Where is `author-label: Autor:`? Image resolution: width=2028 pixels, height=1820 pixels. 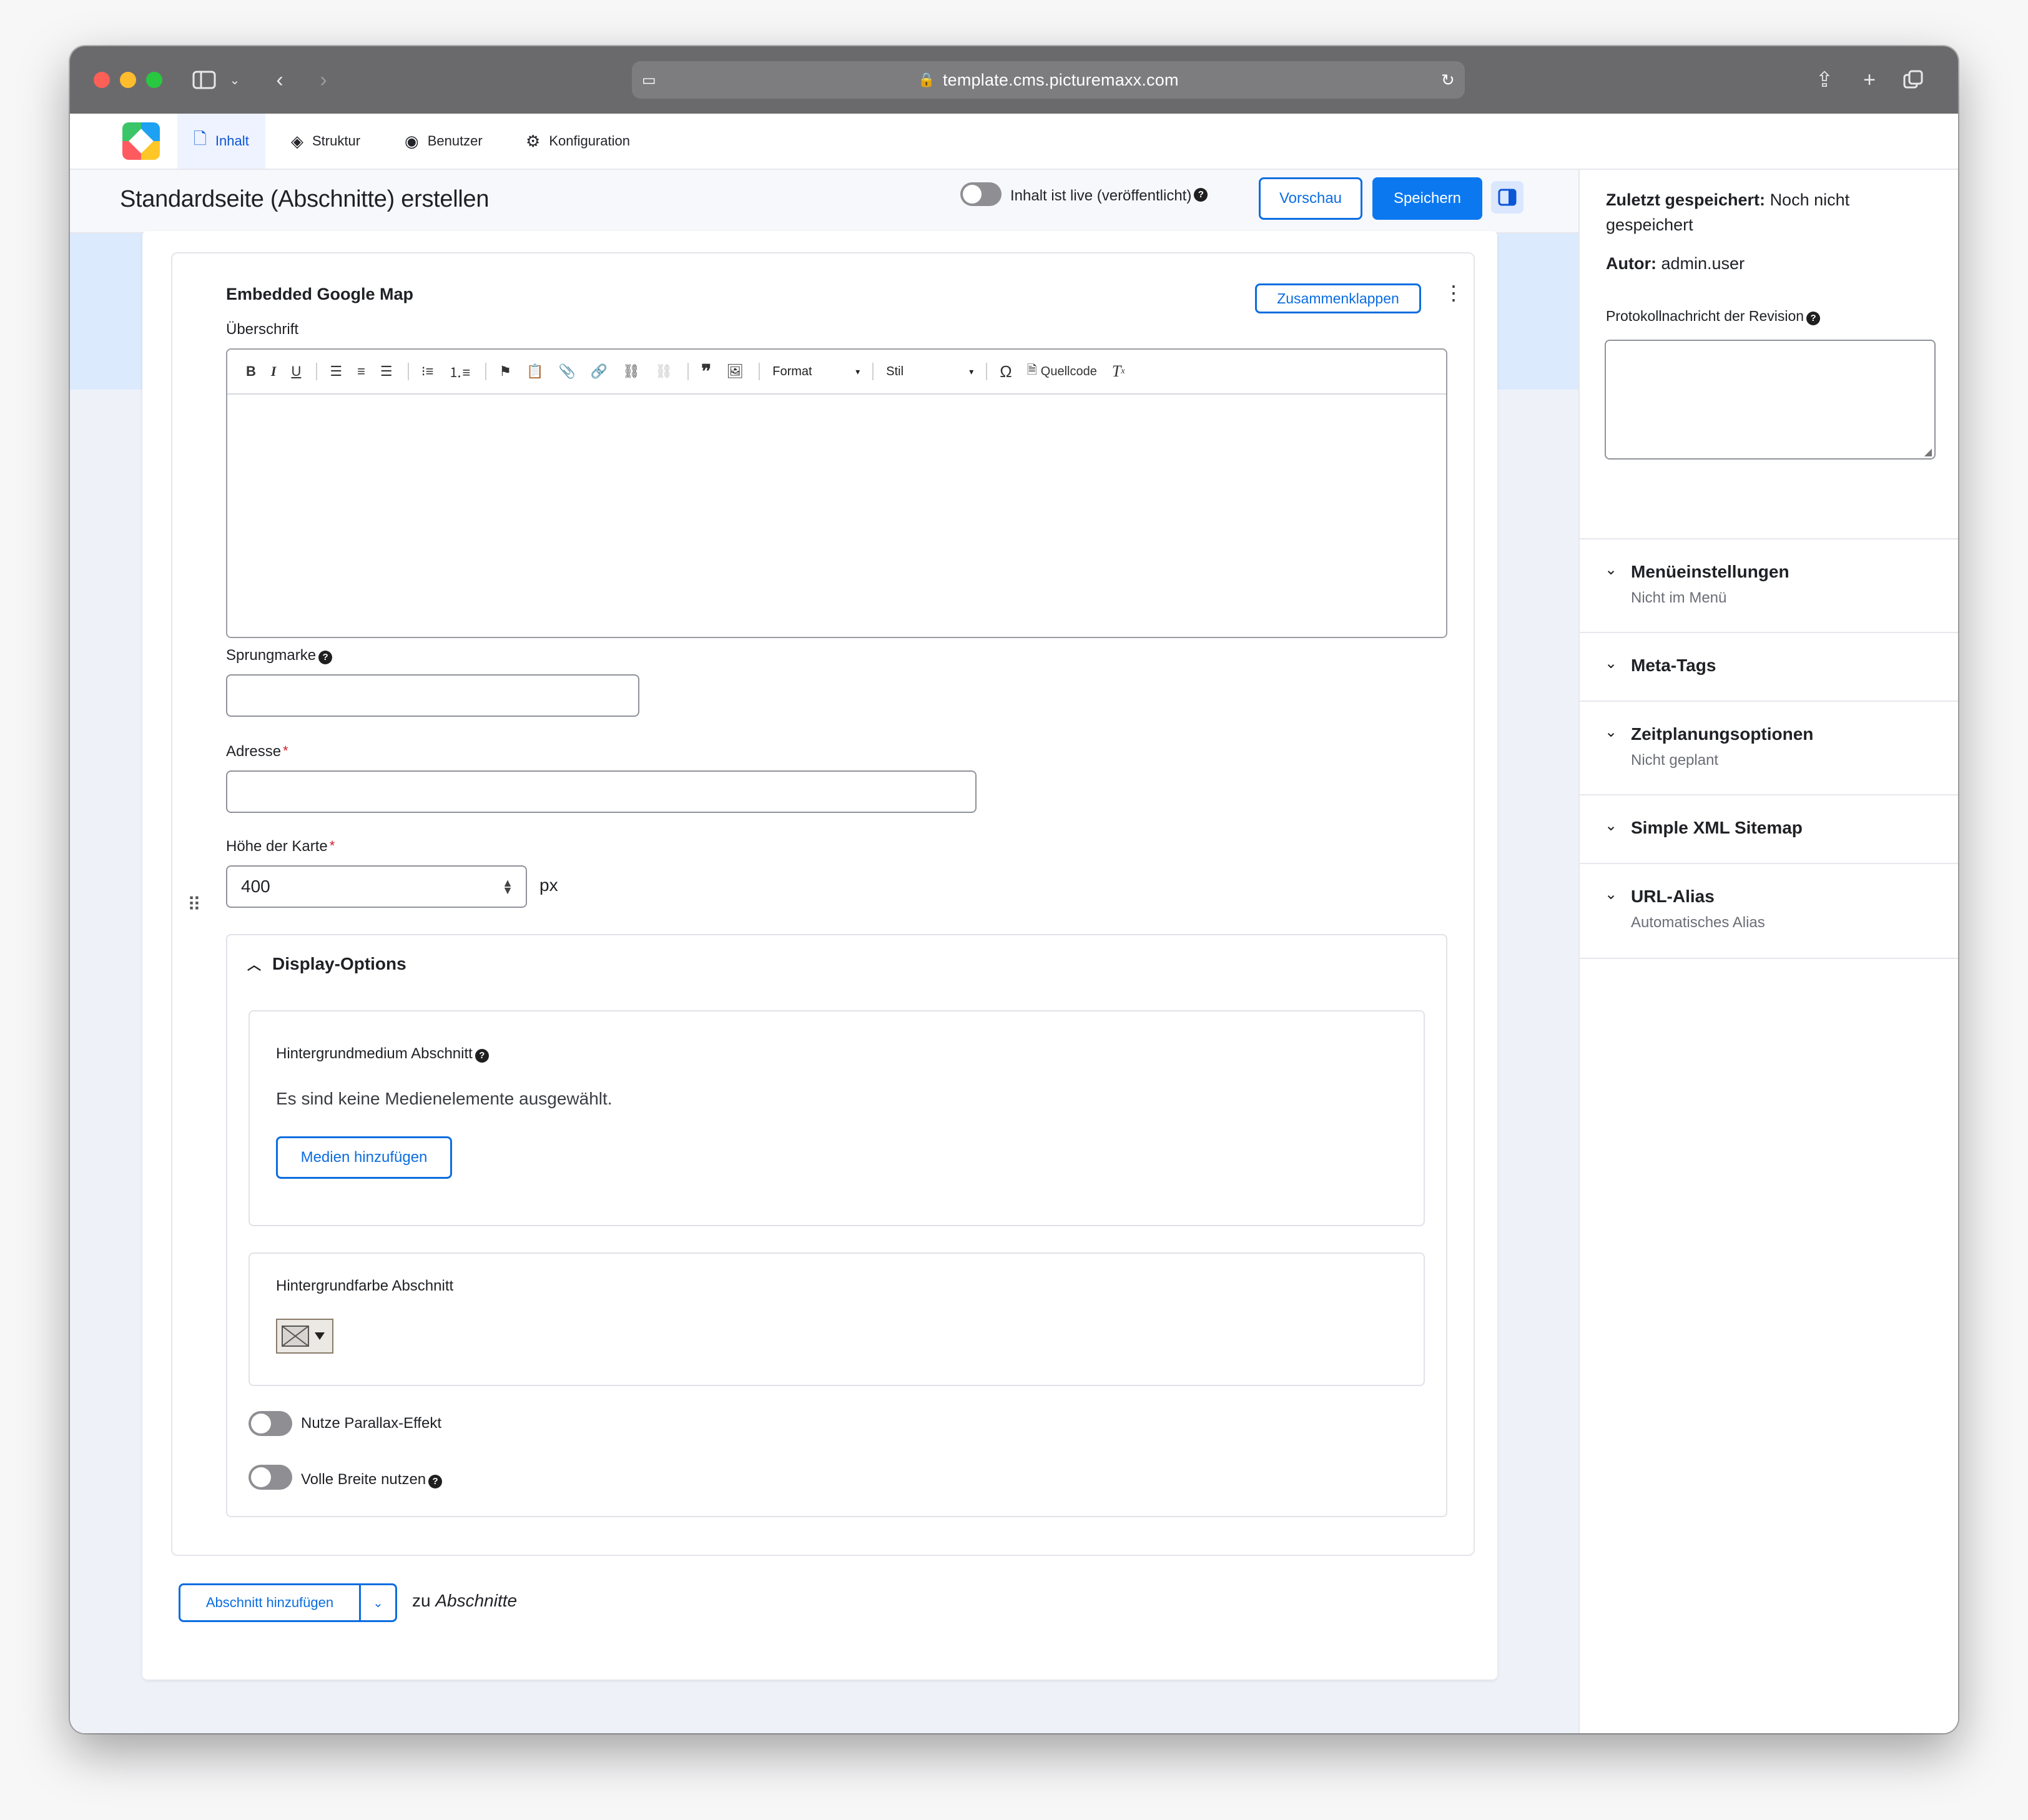 author-label: Autor: is located at coordinates (1631, 263).